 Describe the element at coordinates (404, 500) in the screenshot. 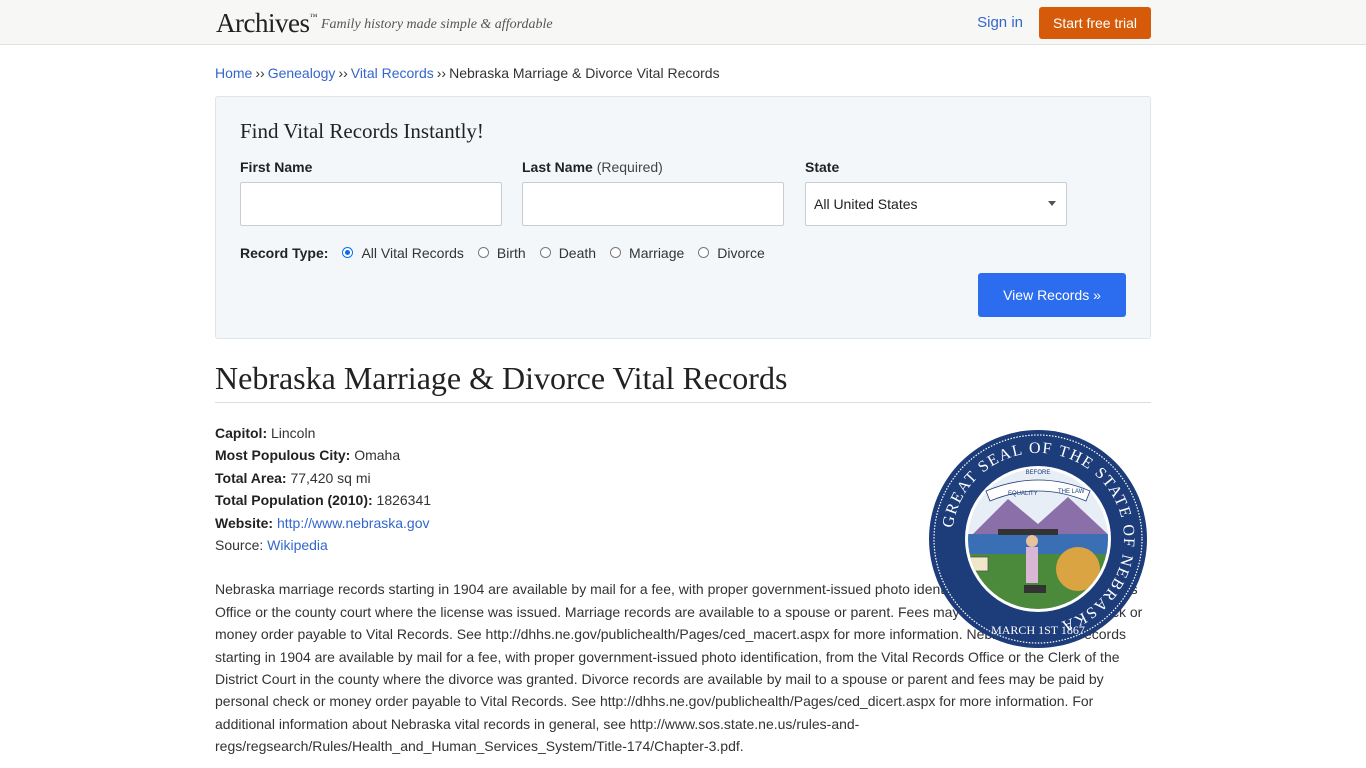

I see `fact-value: 1826341` at that location.